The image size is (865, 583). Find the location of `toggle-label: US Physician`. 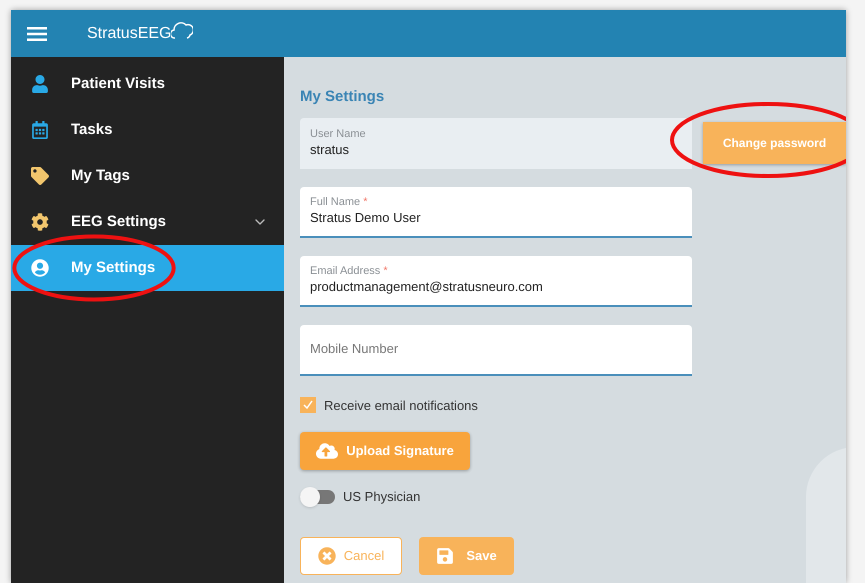

toggle-label: US Physician is located at coordinates (381, 497).